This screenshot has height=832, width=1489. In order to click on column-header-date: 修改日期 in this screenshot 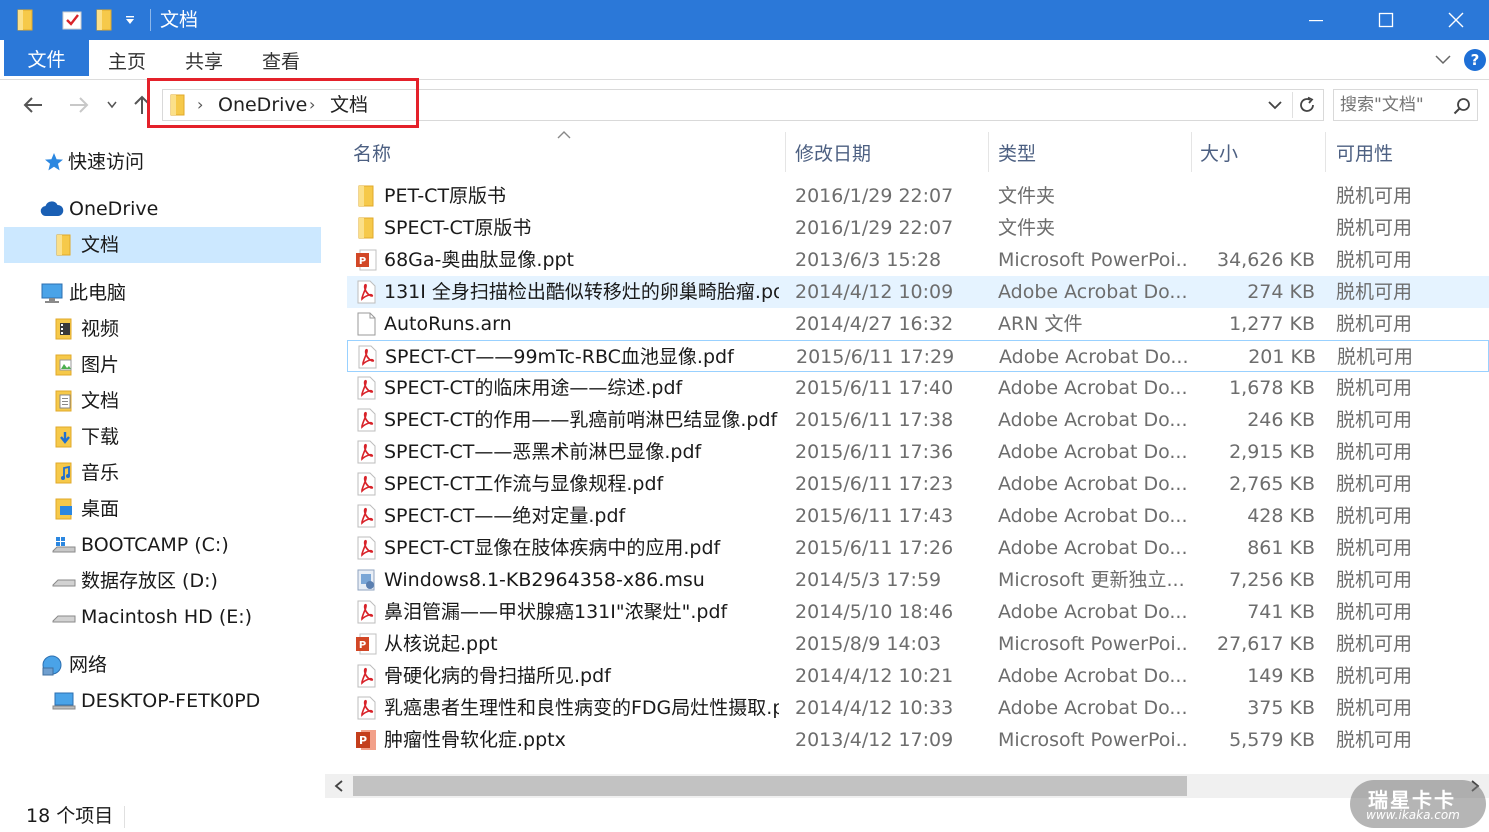, I will do `click(833, 152)`.